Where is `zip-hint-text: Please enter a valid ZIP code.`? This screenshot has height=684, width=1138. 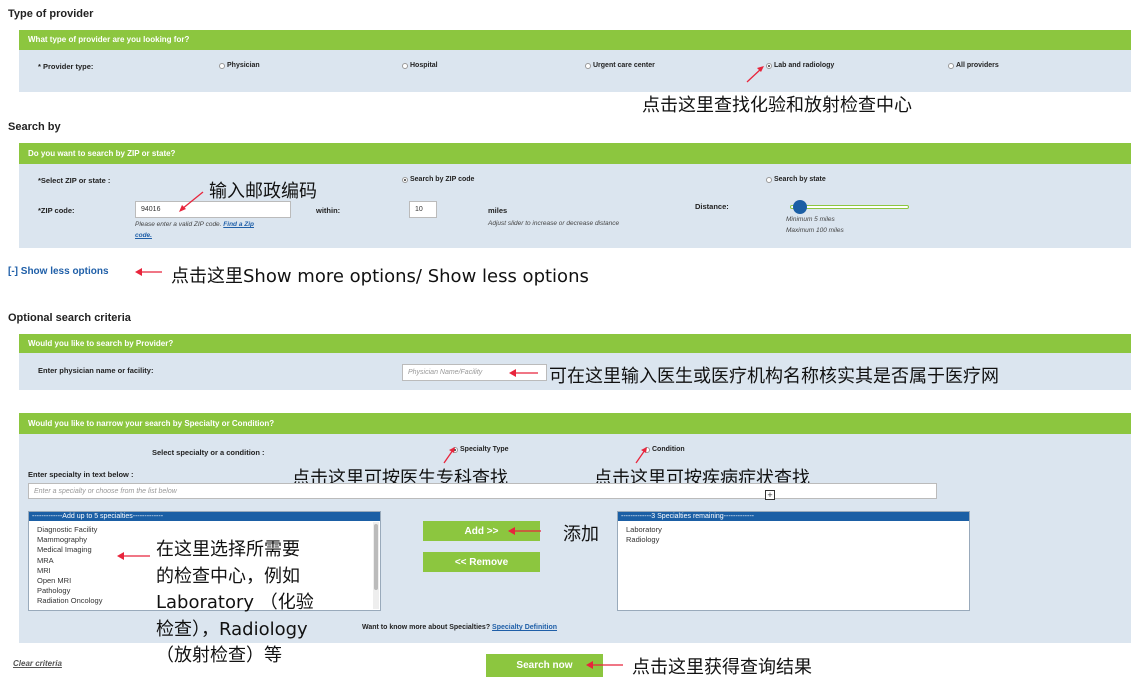
zip-hint-text: Please enter a valid ZIP code. is located at coordinates (178, 224).